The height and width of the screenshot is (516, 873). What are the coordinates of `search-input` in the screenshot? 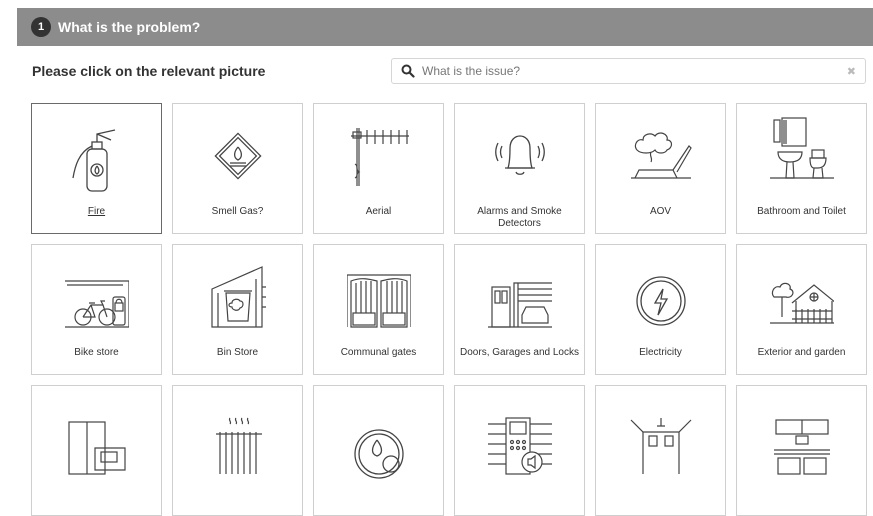 It's located at (633, 71).